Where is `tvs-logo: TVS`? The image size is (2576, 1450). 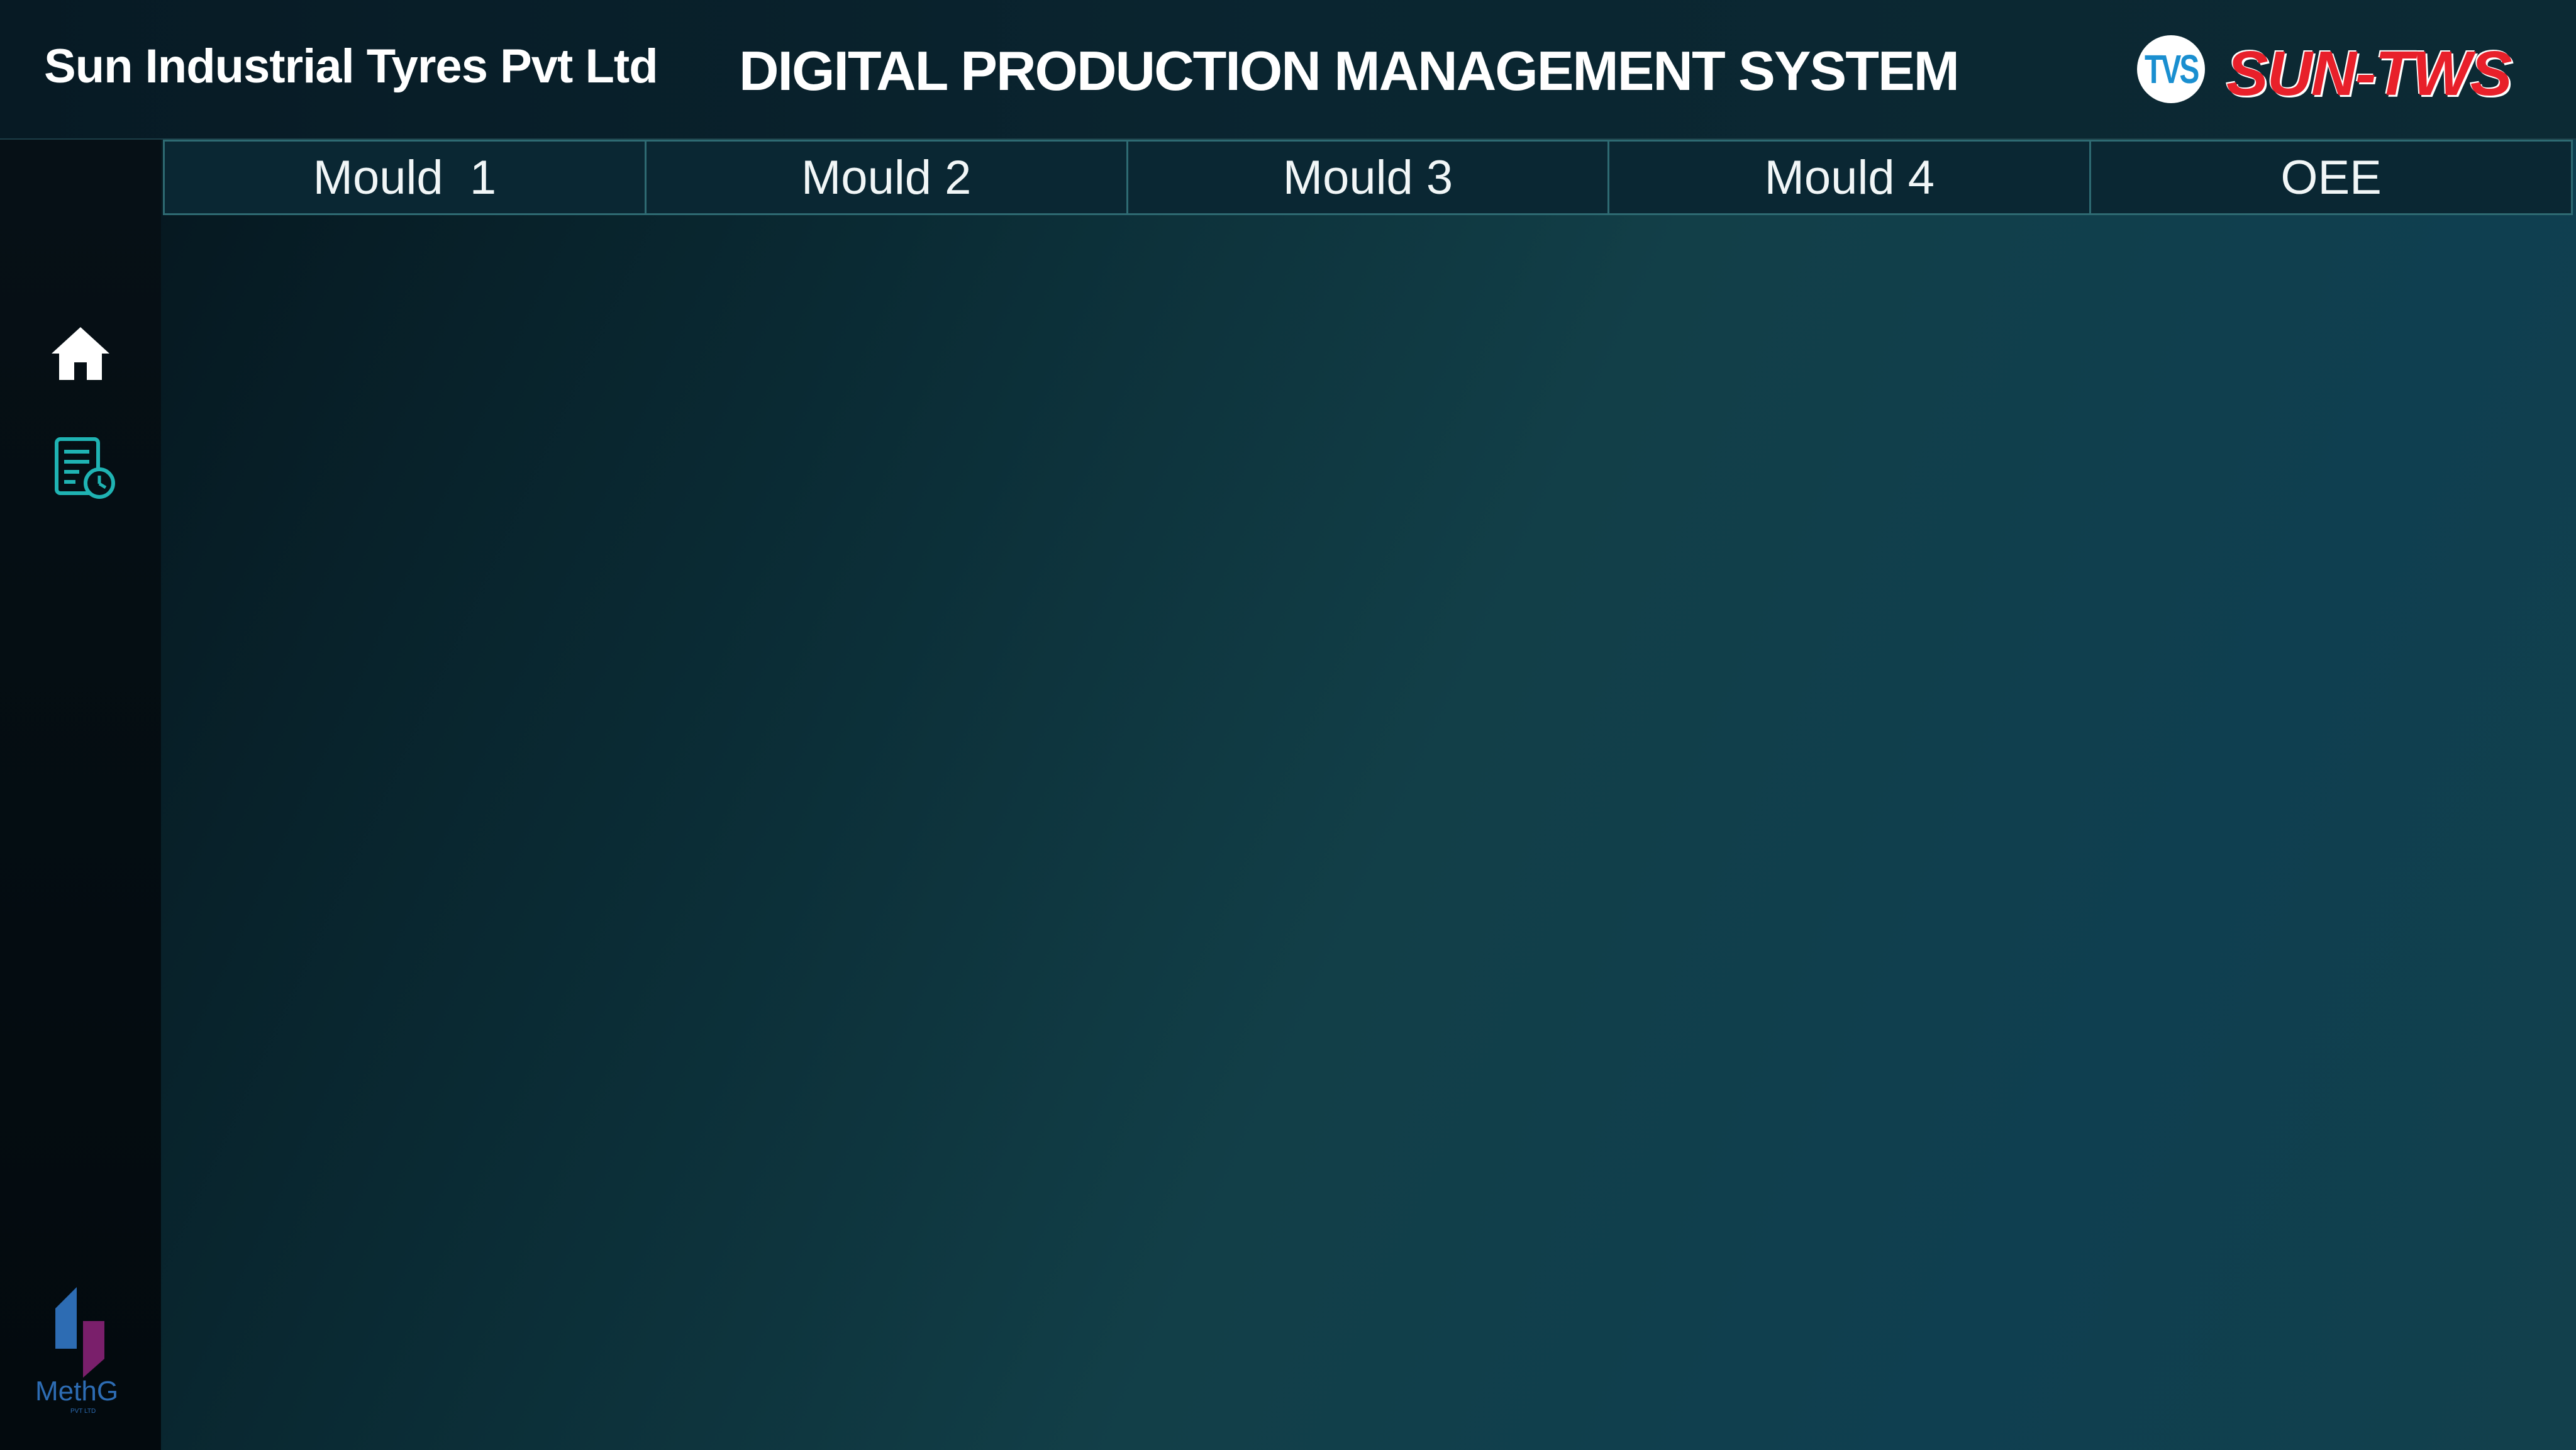
tvs-logo: TVS is located at coordinates (2171, 69).